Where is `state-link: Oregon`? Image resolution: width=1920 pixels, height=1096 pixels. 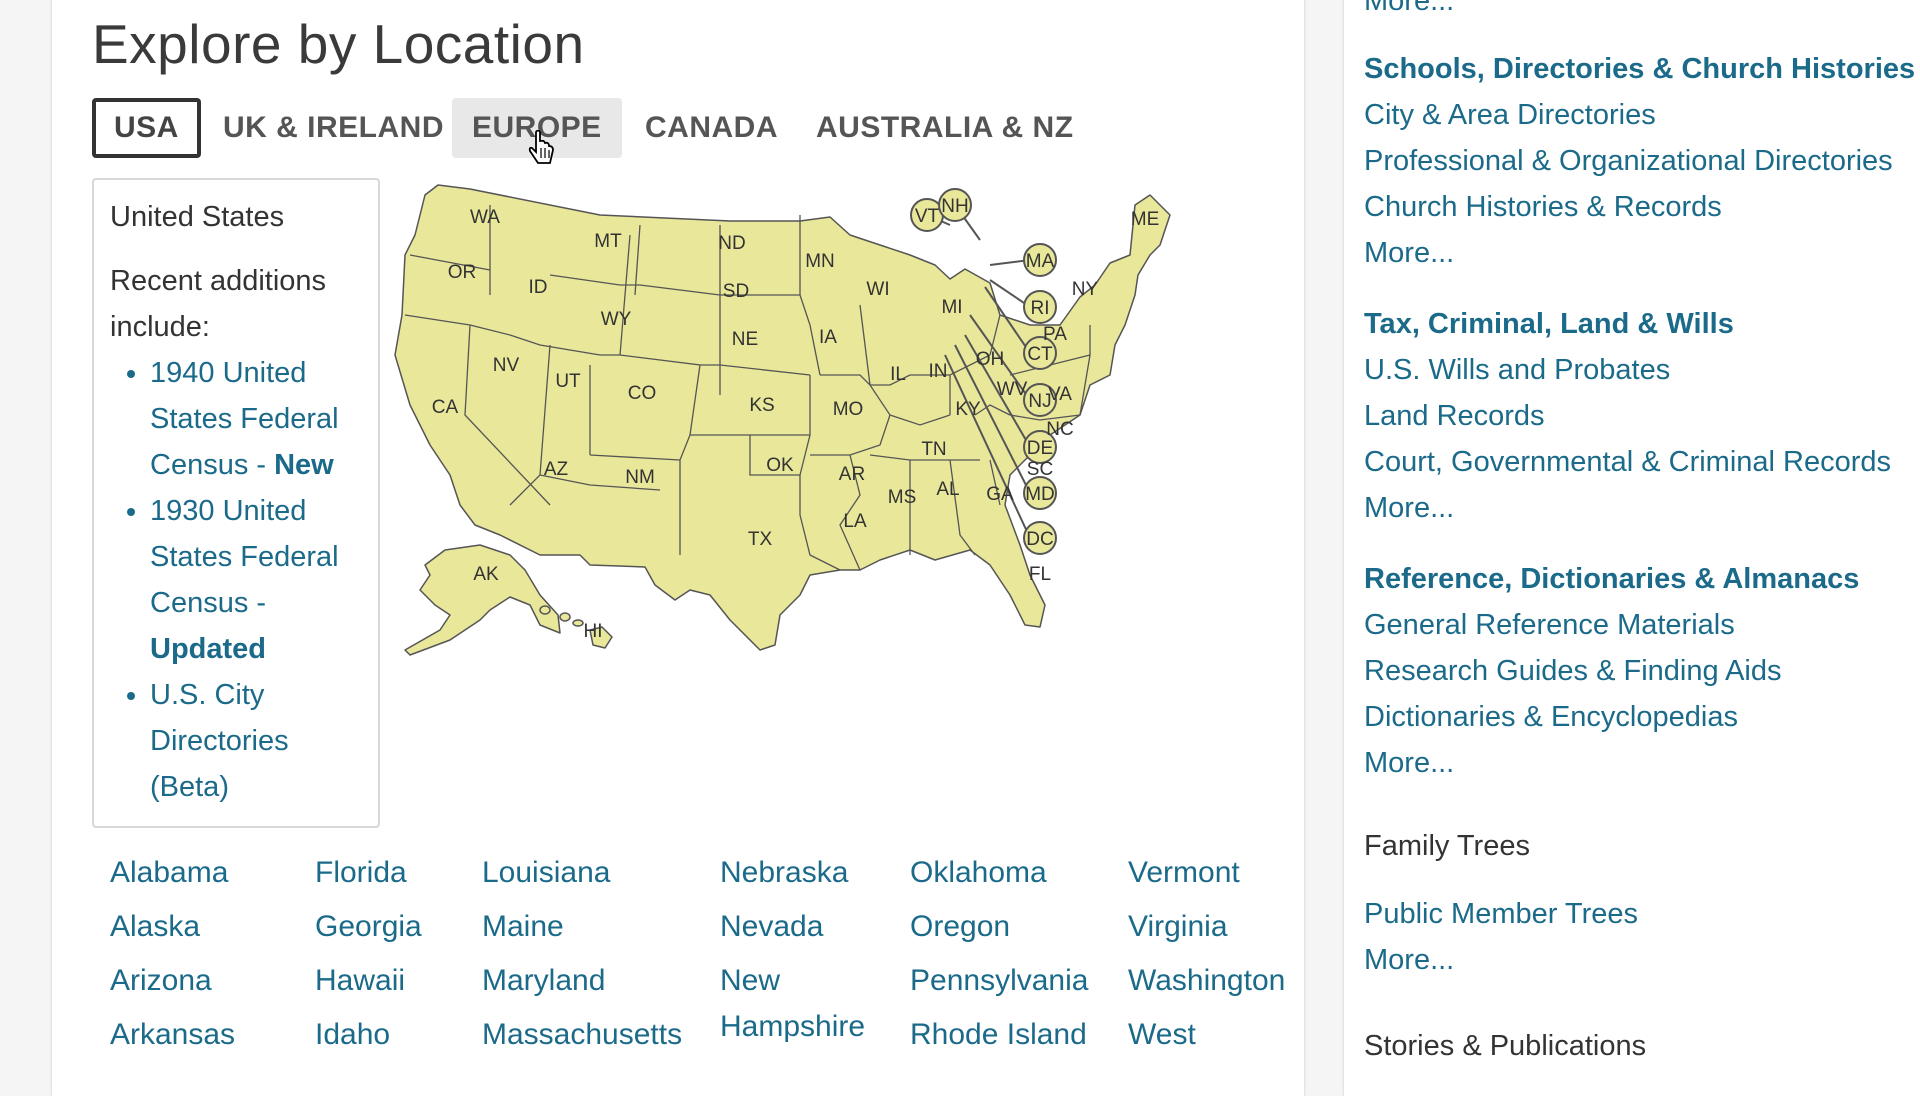
state-link: Oregon is located at coordinates (999, 931).